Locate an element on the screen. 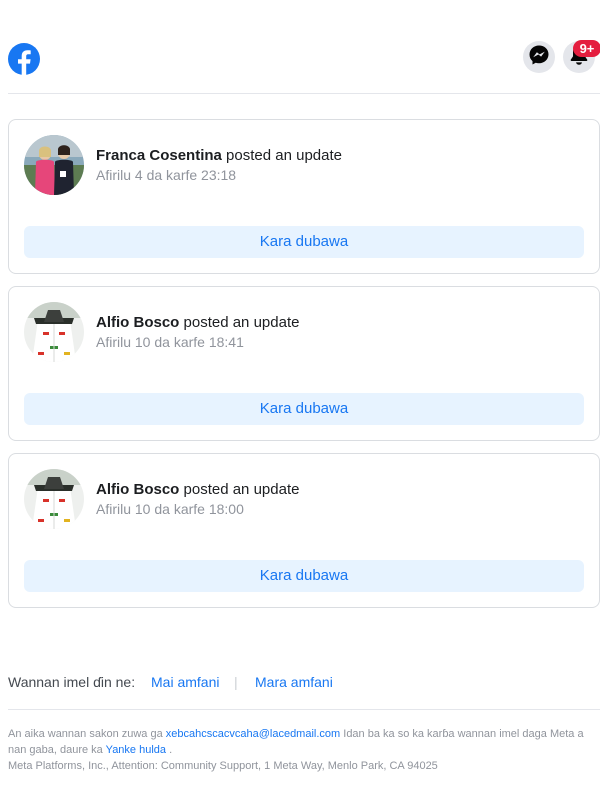  post-headline: Franca Cosentina posted an update is located at coordinates (219, 155).